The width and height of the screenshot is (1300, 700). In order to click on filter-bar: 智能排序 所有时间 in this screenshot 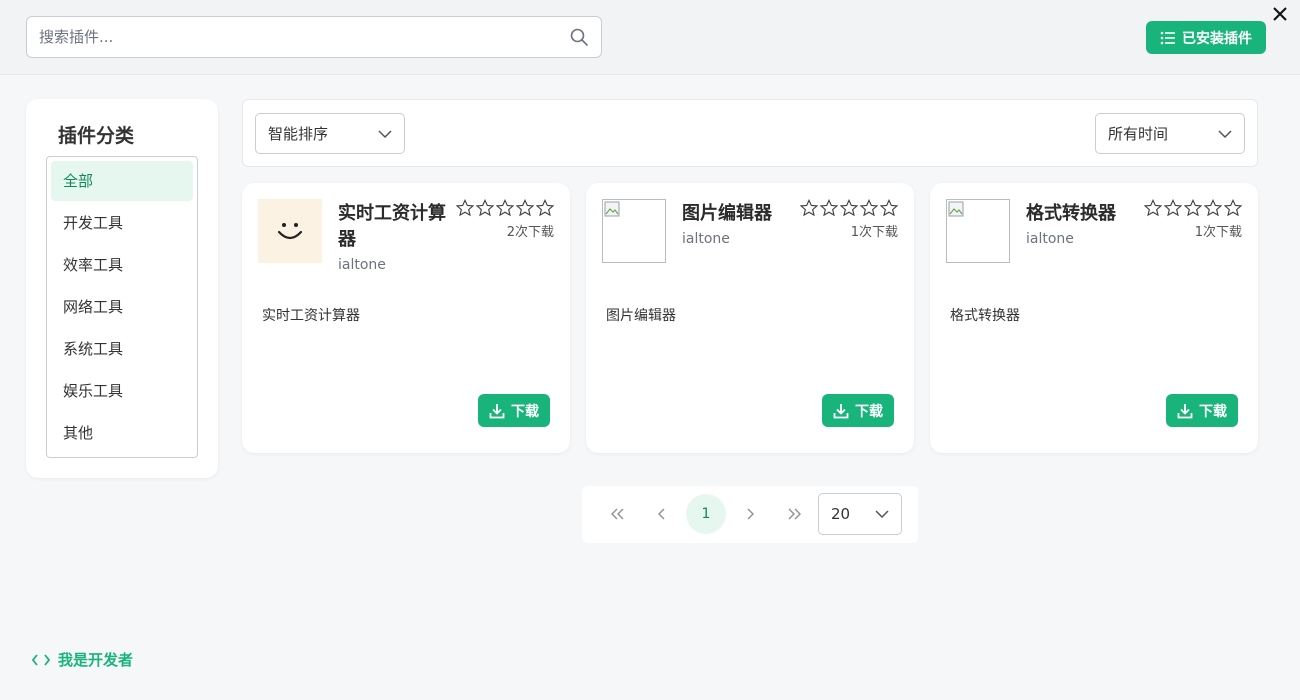, I will do `click(750, 133)`.